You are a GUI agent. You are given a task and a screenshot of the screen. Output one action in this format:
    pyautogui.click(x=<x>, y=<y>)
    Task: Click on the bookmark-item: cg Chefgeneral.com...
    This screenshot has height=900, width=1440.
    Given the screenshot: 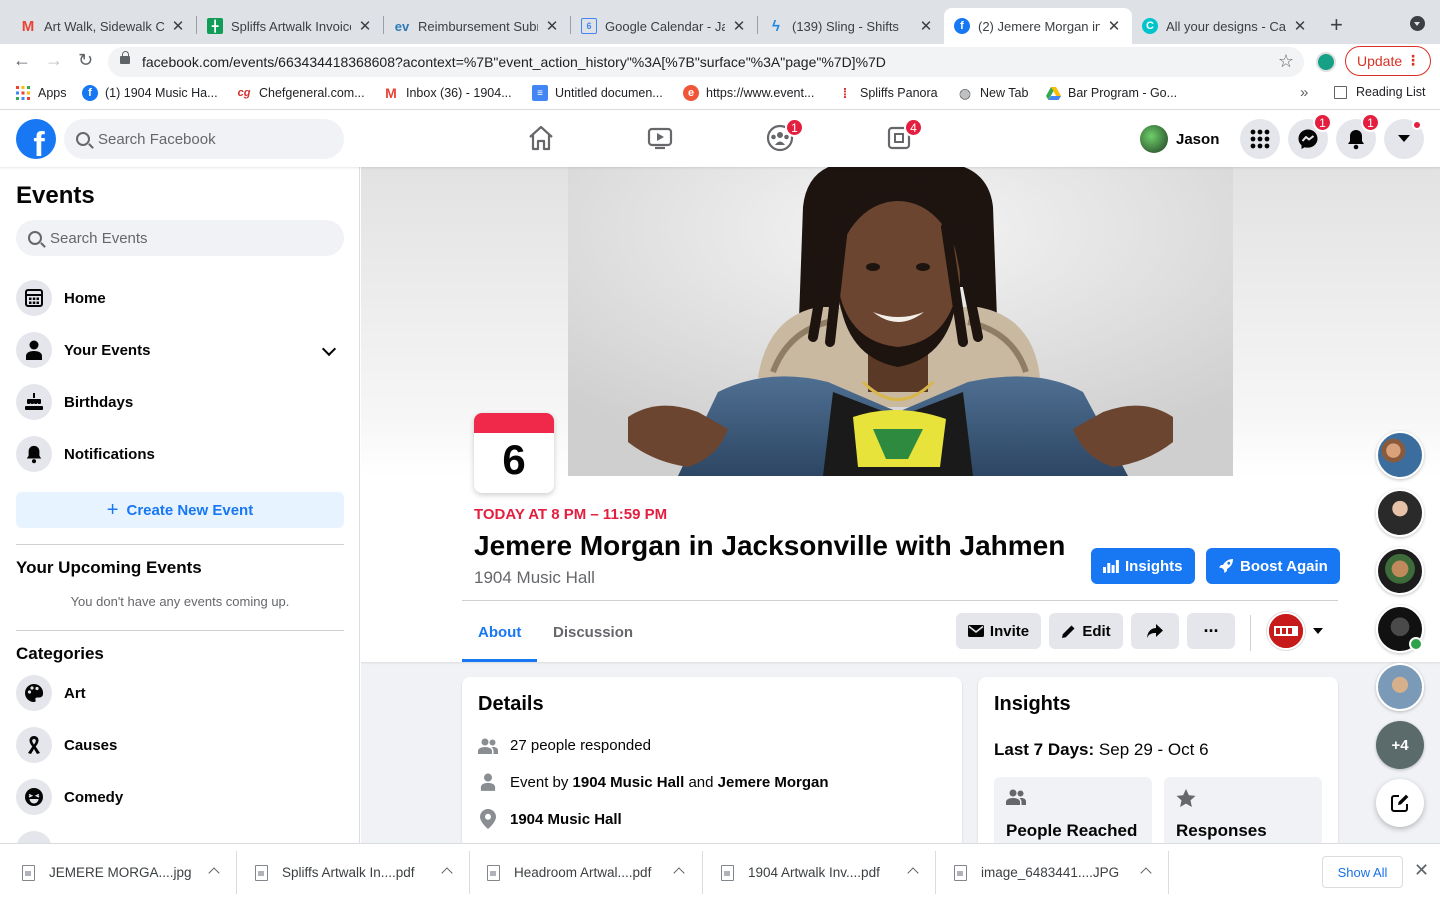 What is the action you would take?
    pyautogui.click(x=300, y=93)
    